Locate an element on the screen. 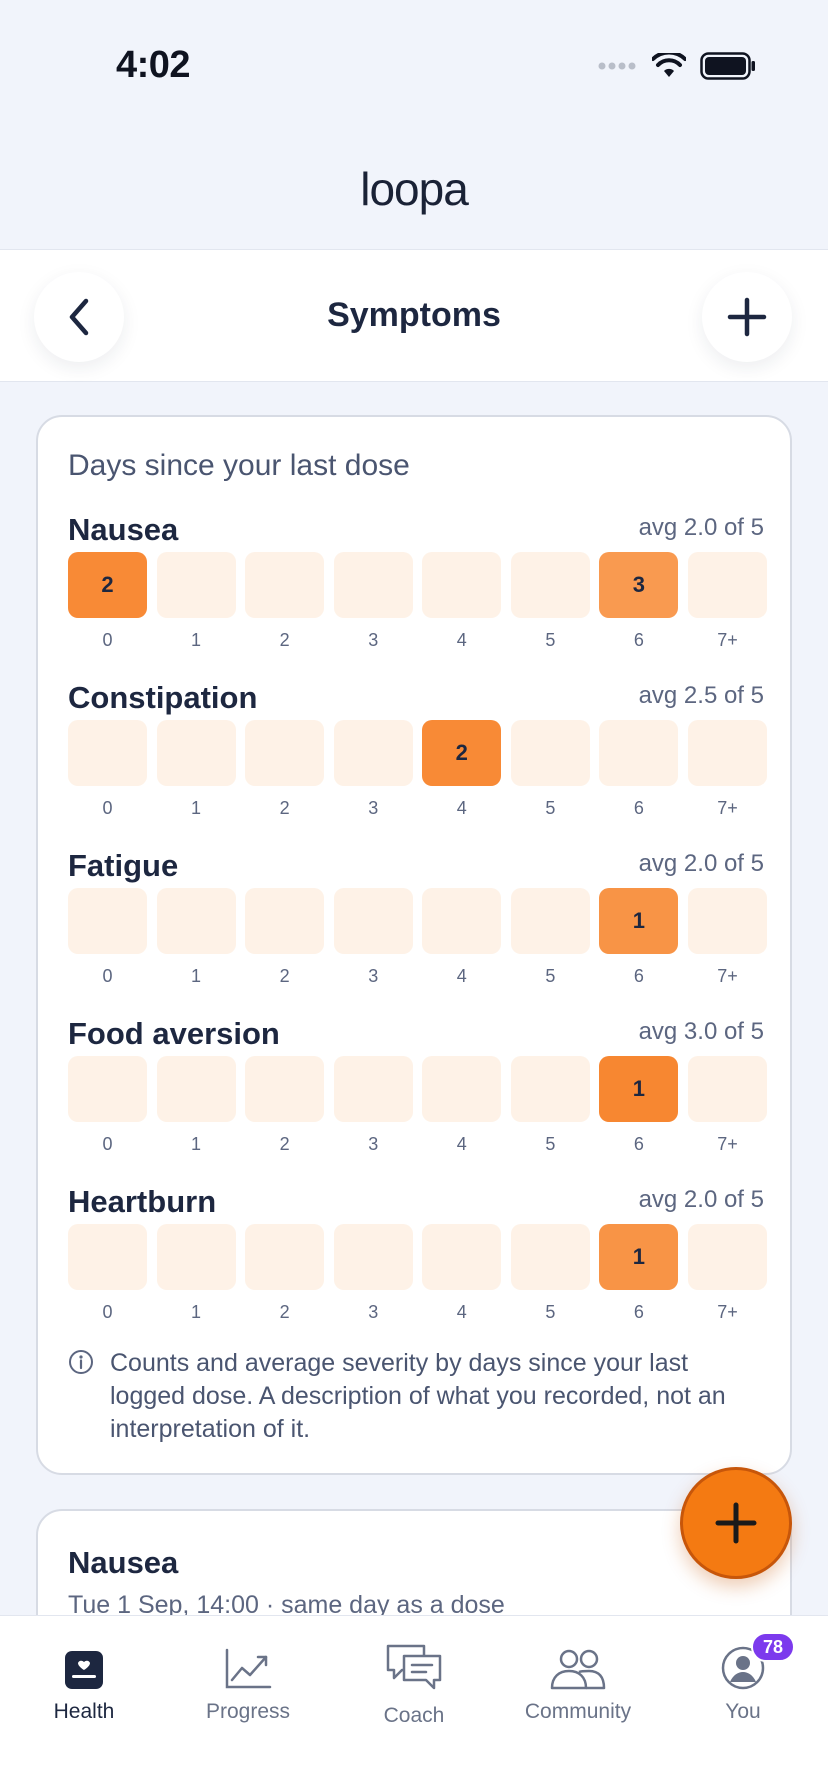  bottom-tab-bar: Health Progress Coach Community 78 You is located at coordinates (414, 1703).